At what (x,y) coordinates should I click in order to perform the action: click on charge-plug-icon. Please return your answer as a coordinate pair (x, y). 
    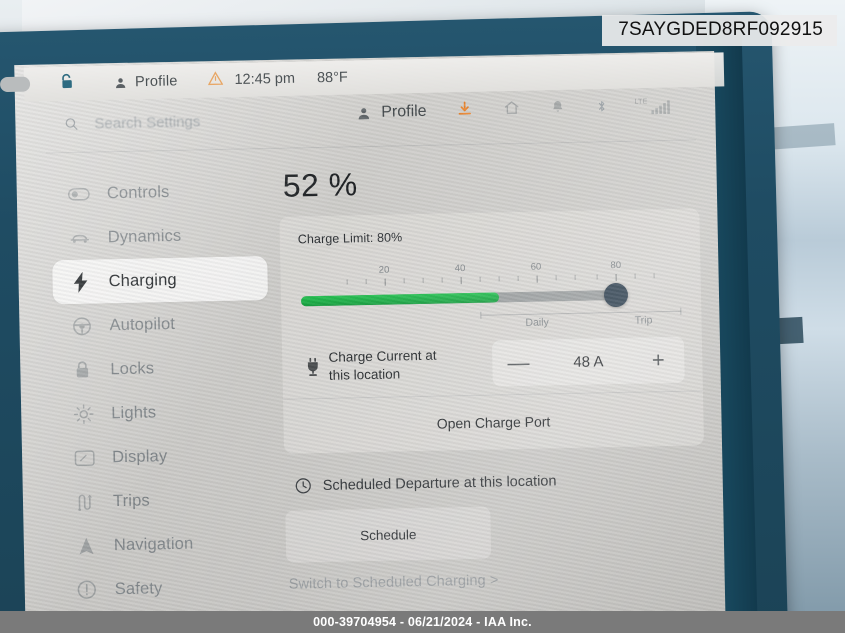
    Looking at the image, I should click on (312, 367).